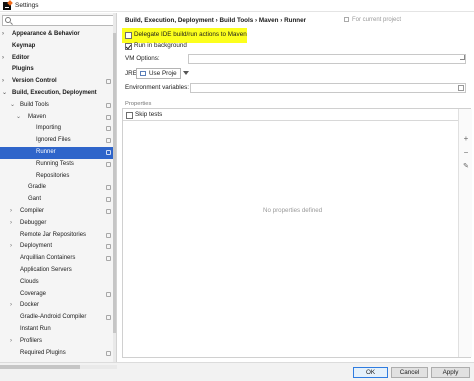 The image size is (474, 381). Describe the element at coordinates (58, 283) in the screenshot. I see `sidebar-item-clouds: Clouds` at that location.